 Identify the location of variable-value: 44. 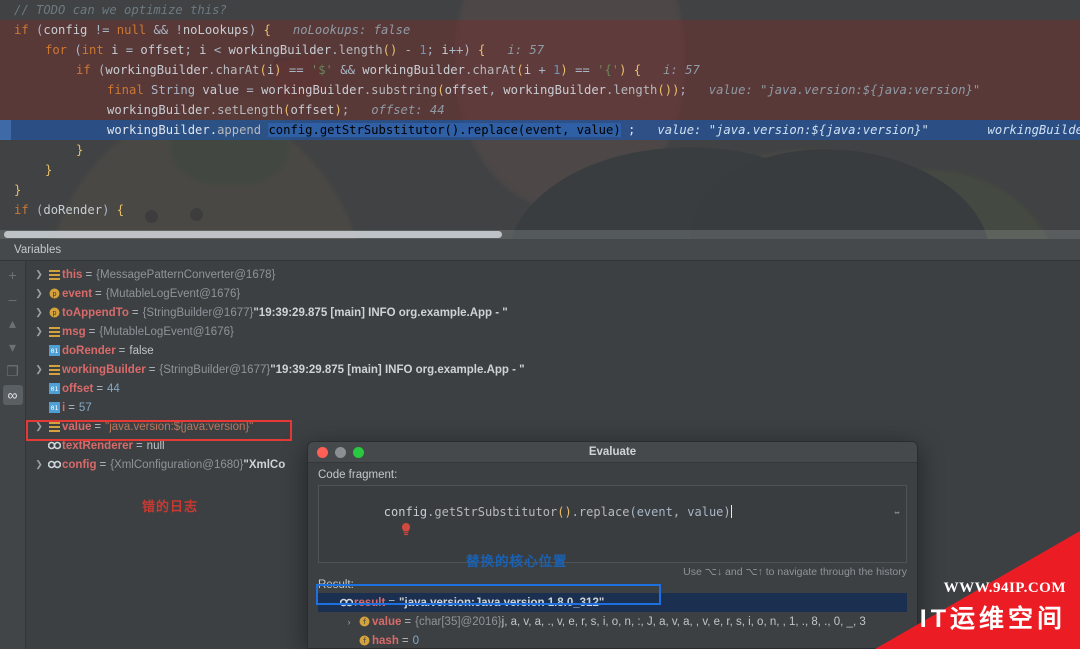
(113, 388).